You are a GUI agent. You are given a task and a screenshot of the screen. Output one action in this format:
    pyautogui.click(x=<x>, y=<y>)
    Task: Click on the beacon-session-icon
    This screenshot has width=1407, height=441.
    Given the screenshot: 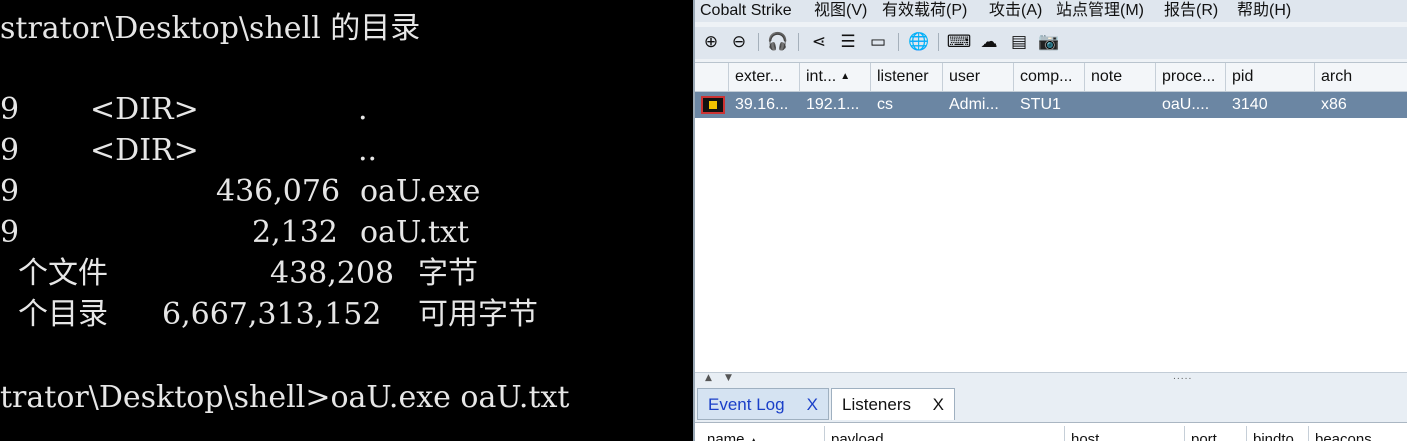 What is the action you would take?
    pyautogui.click(x=713, y=105)
    